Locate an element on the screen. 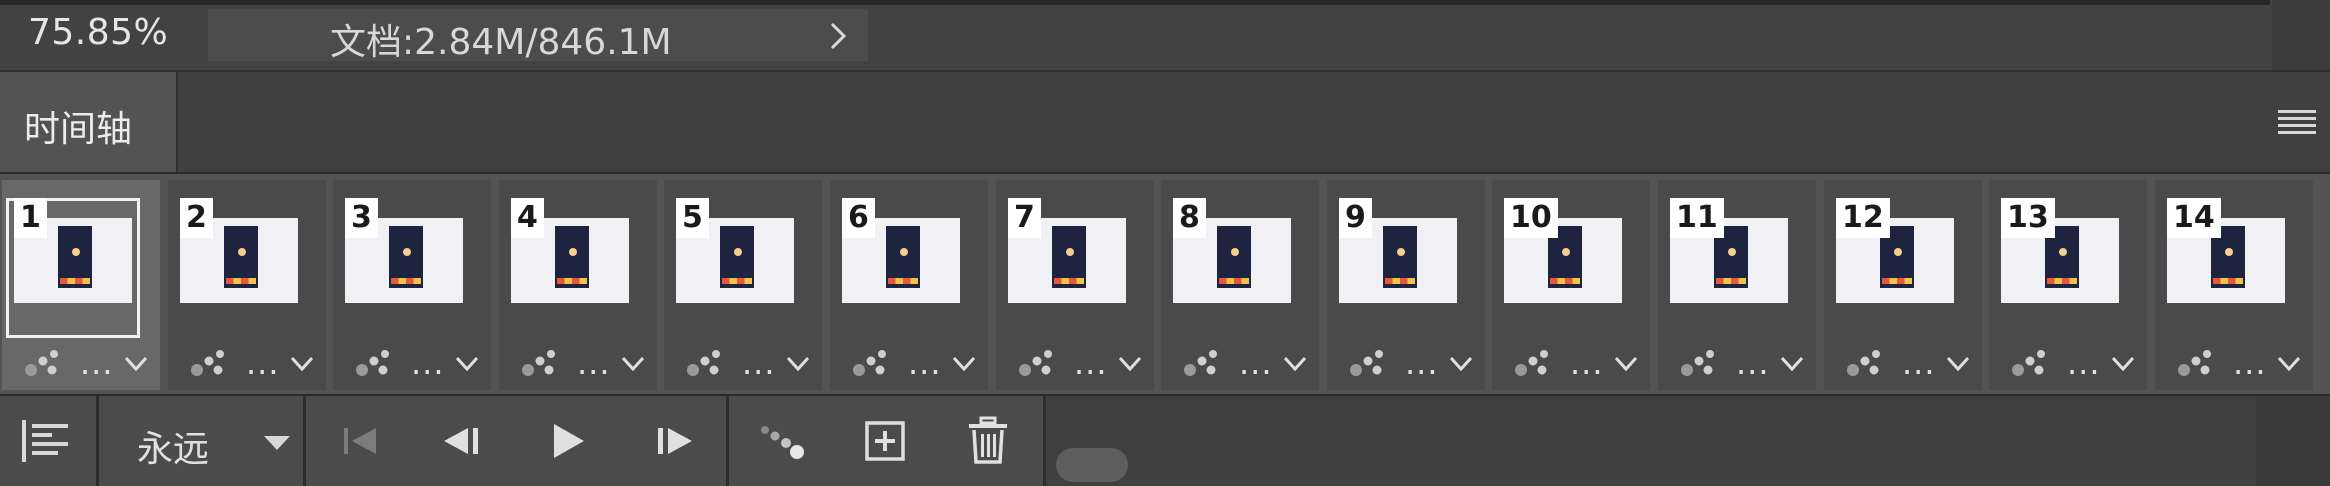  toolbar-end-area is located at coordinates (2293, 441).